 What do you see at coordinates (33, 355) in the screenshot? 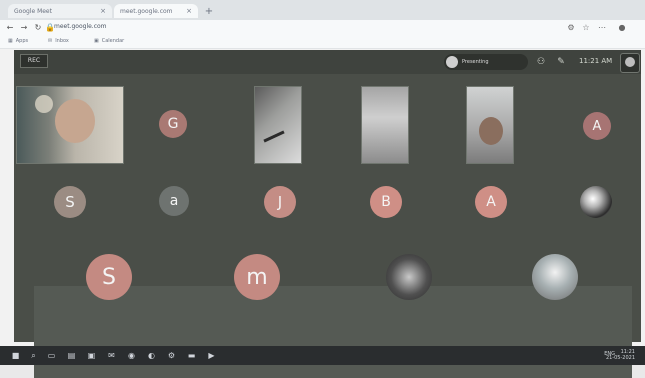
I see `search-icon: ⌕` at bounding box center [33, 355].